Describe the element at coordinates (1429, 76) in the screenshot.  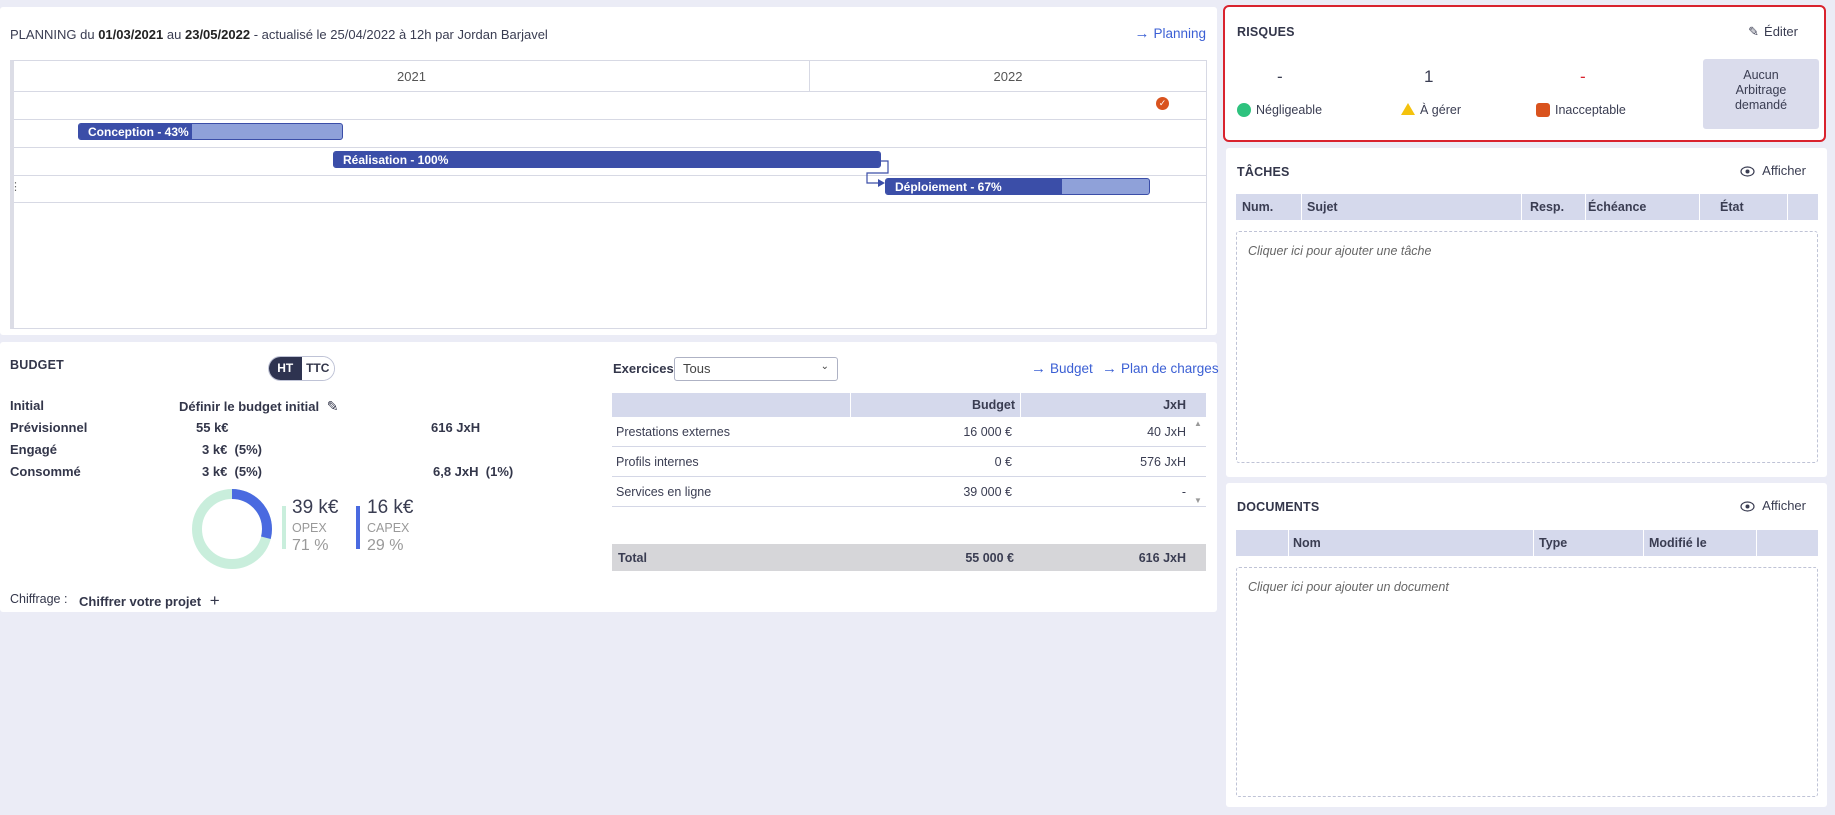
I see `risk-count-a-gerer: 1` at that location.